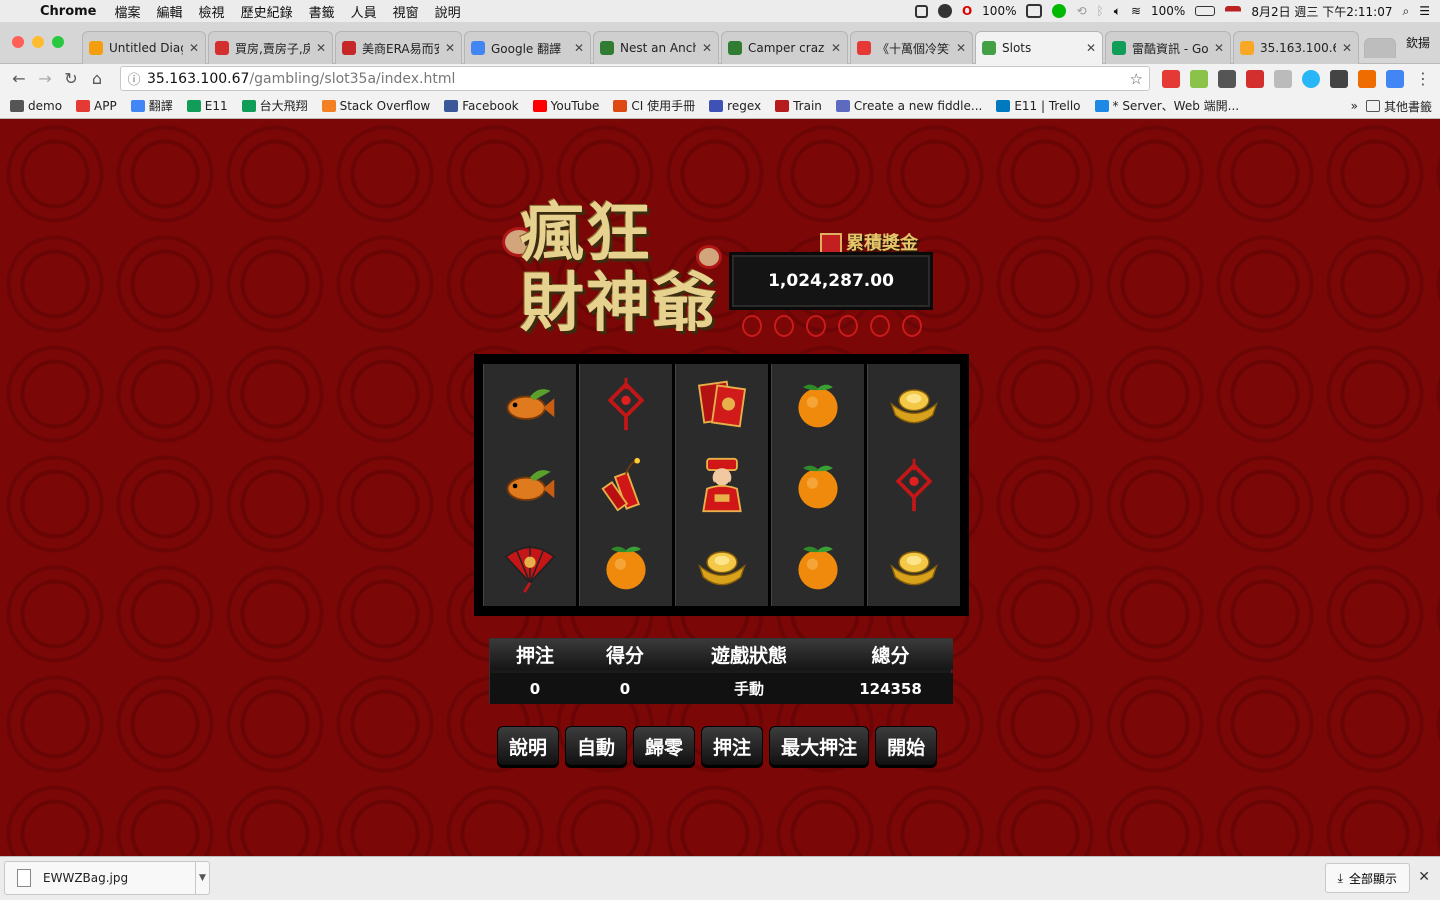 The height and width of the screenshot is (900, 1440). I want to click on reset-button: 歸零, so click(664, 746).